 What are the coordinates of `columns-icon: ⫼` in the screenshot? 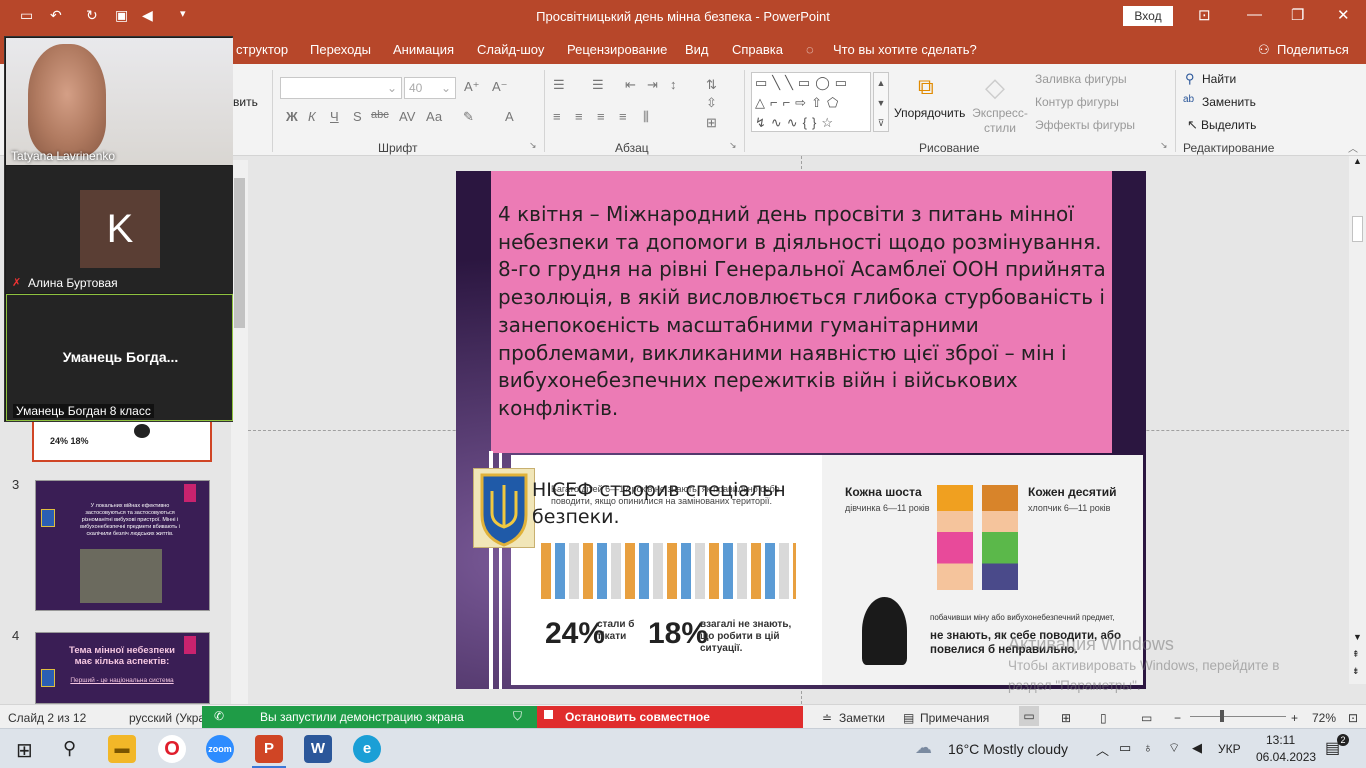 It's located at (646, 117).